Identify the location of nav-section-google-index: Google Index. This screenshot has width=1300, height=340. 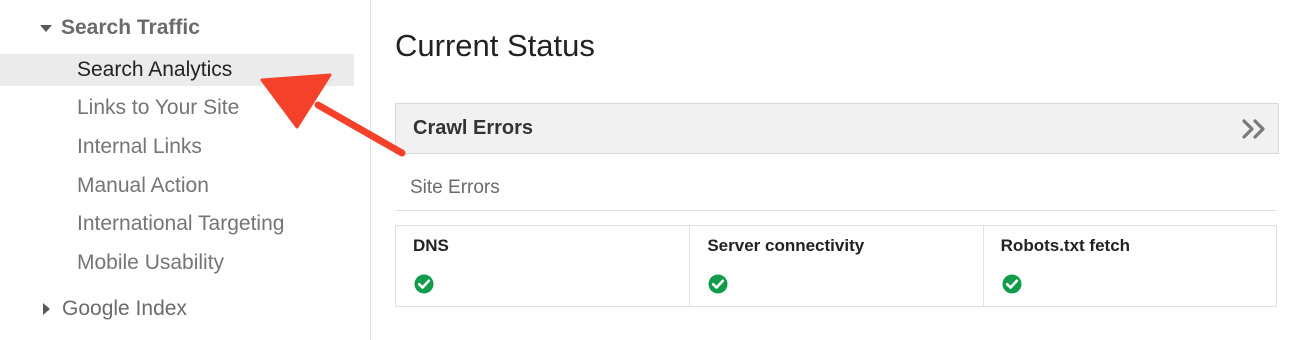
(93, 309).